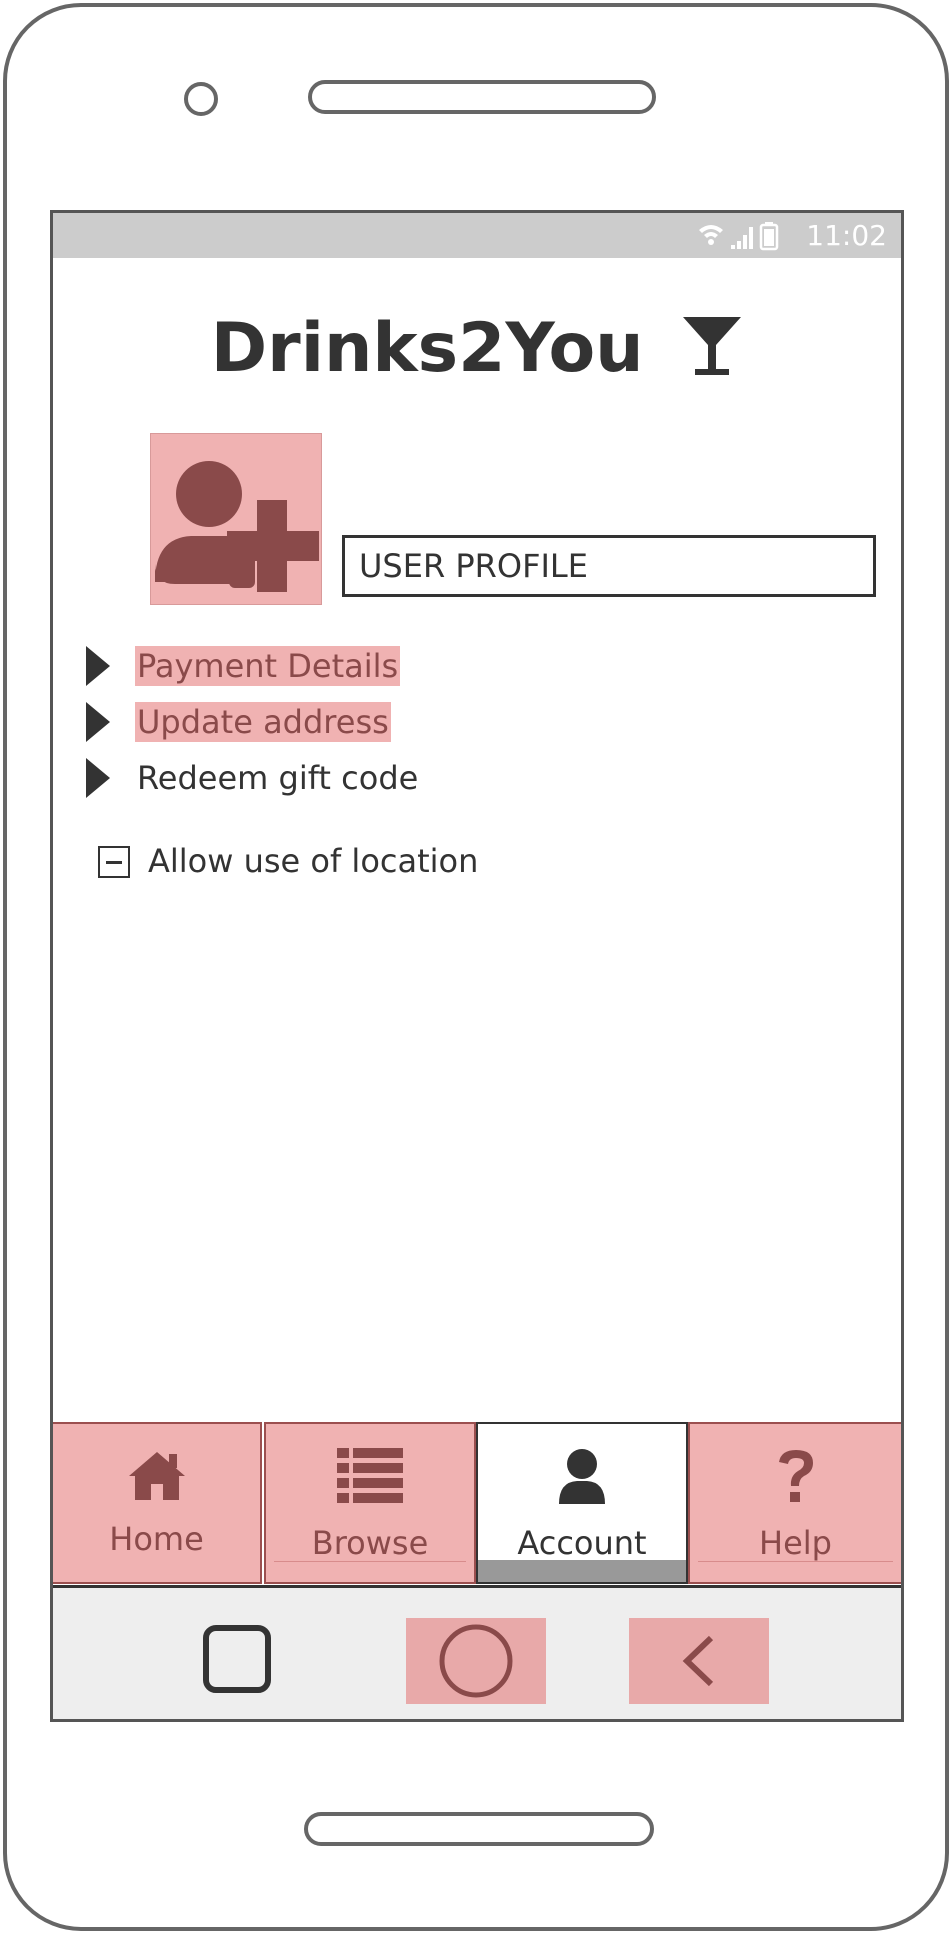 The image size is (952, 1934). Describe the element at coordinates (482, 97) in the screenshot. I see `earpiece-speaker` at that location.